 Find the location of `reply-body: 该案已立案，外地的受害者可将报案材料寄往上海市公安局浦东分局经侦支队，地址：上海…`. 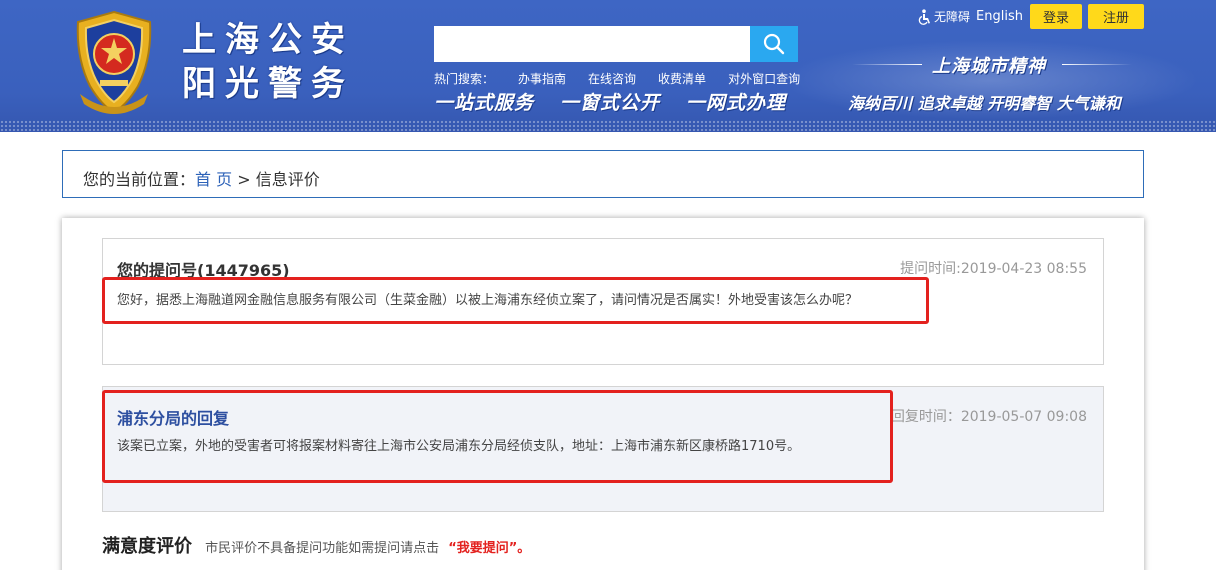

reply-body: 该案已立案，外地的受害者可将报案材料寄往上海市公安局浦东分局经侦支队，地址：上海… is located at coordinates (459, 446).